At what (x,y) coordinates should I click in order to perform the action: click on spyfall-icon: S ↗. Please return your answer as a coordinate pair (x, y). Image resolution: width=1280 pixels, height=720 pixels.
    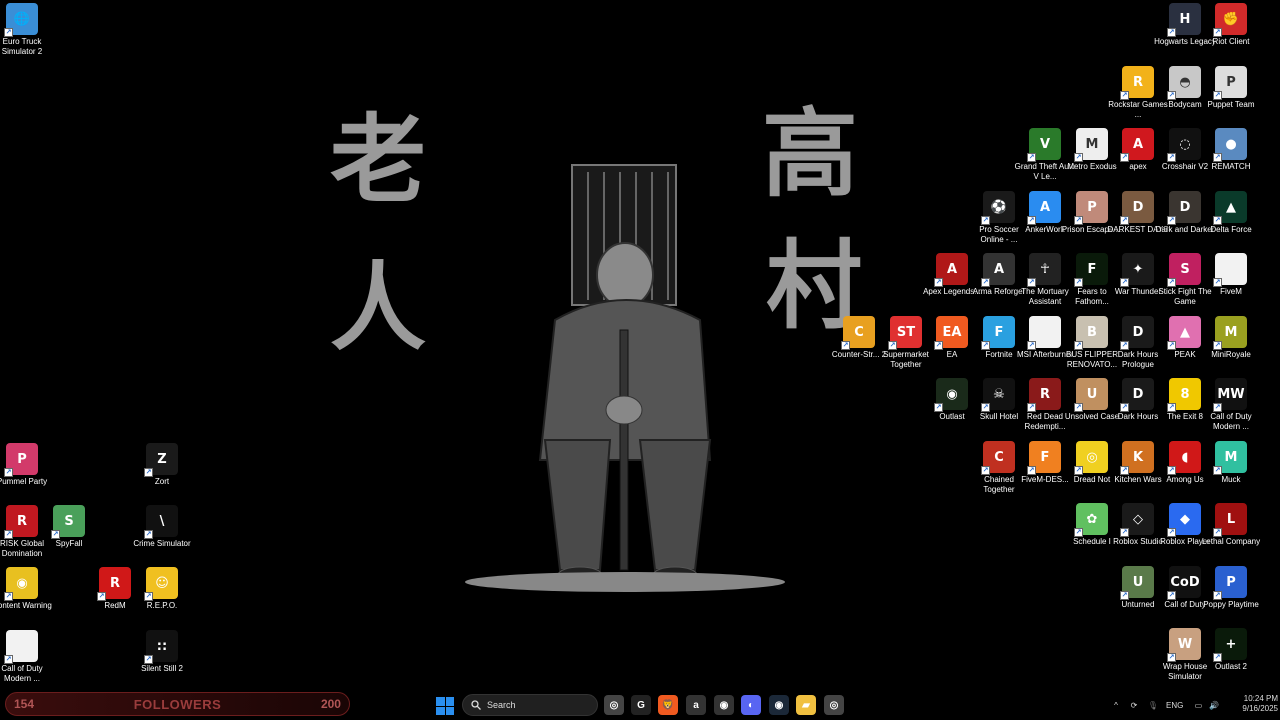
    Looking at the image, I should click on (68, 522).